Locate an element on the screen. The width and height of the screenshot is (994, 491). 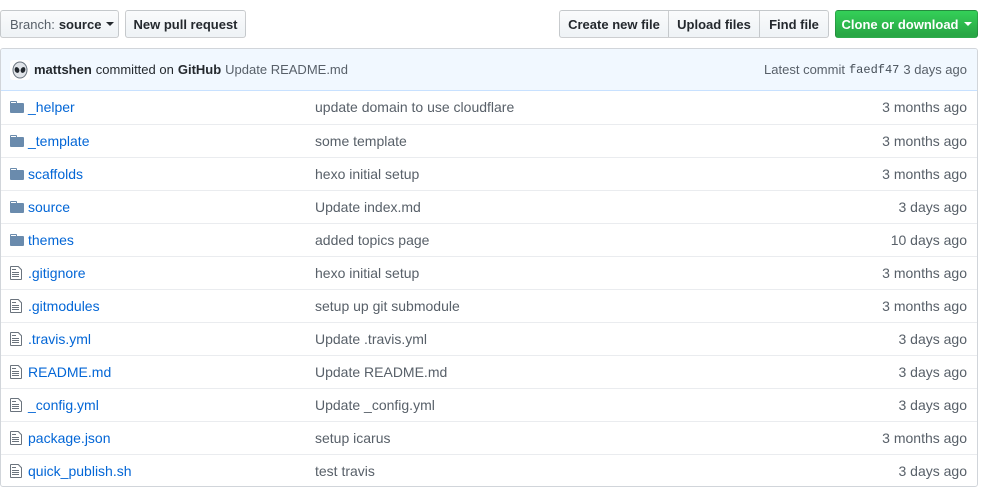
file-row: quick_publish.sh test travis 3 days ago is located at coordinates (489, 470).